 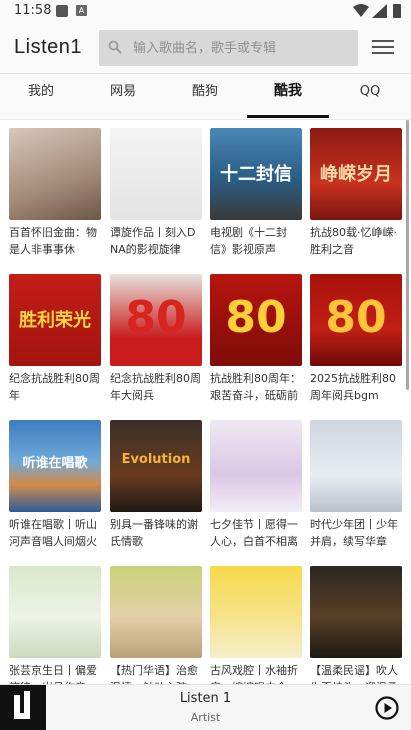 I want to click on playlist-card: Evolution 别具一番锋味的谢氏情歌, so click(x=156, y=485).